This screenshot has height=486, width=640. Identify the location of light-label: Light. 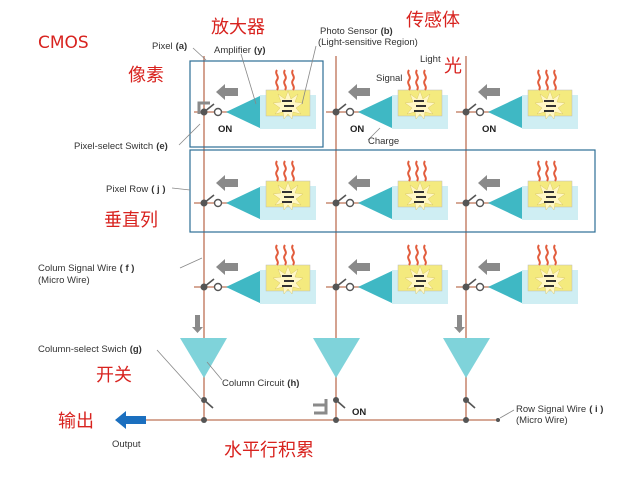
(430, 59).